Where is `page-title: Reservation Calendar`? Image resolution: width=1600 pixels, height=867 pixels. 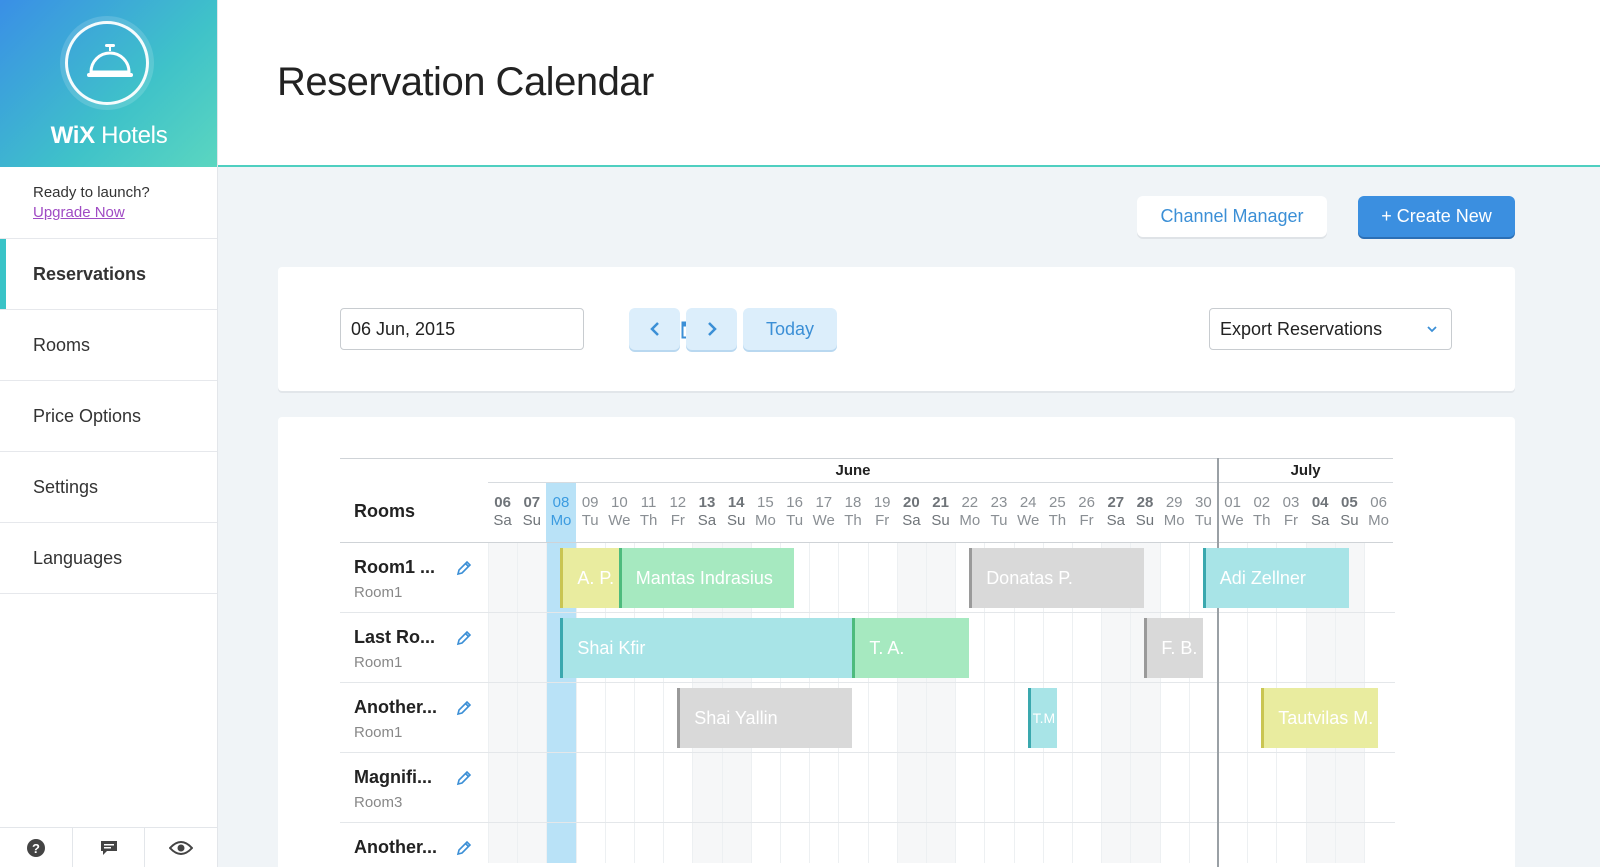 page-title: Reservation Calendar is located at coordinates (465, 82).